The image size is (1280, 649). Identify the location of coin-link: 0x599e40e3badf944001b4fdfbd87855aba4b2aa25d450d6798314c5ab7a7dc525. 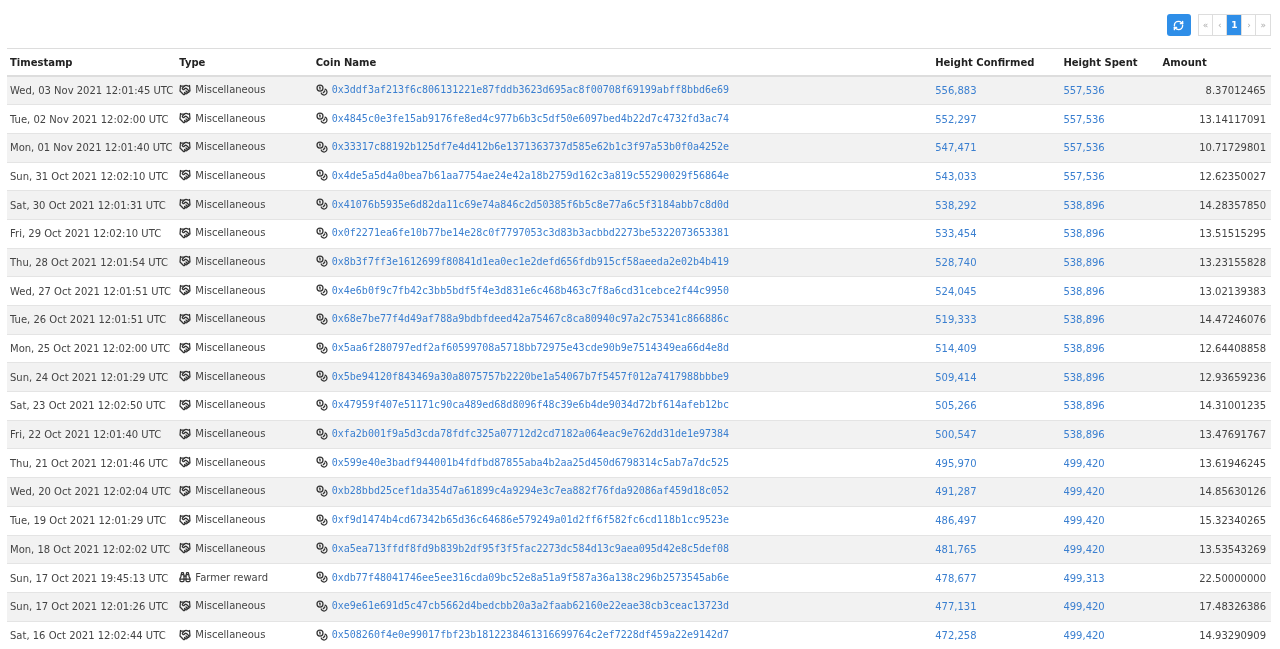
(530, 462).